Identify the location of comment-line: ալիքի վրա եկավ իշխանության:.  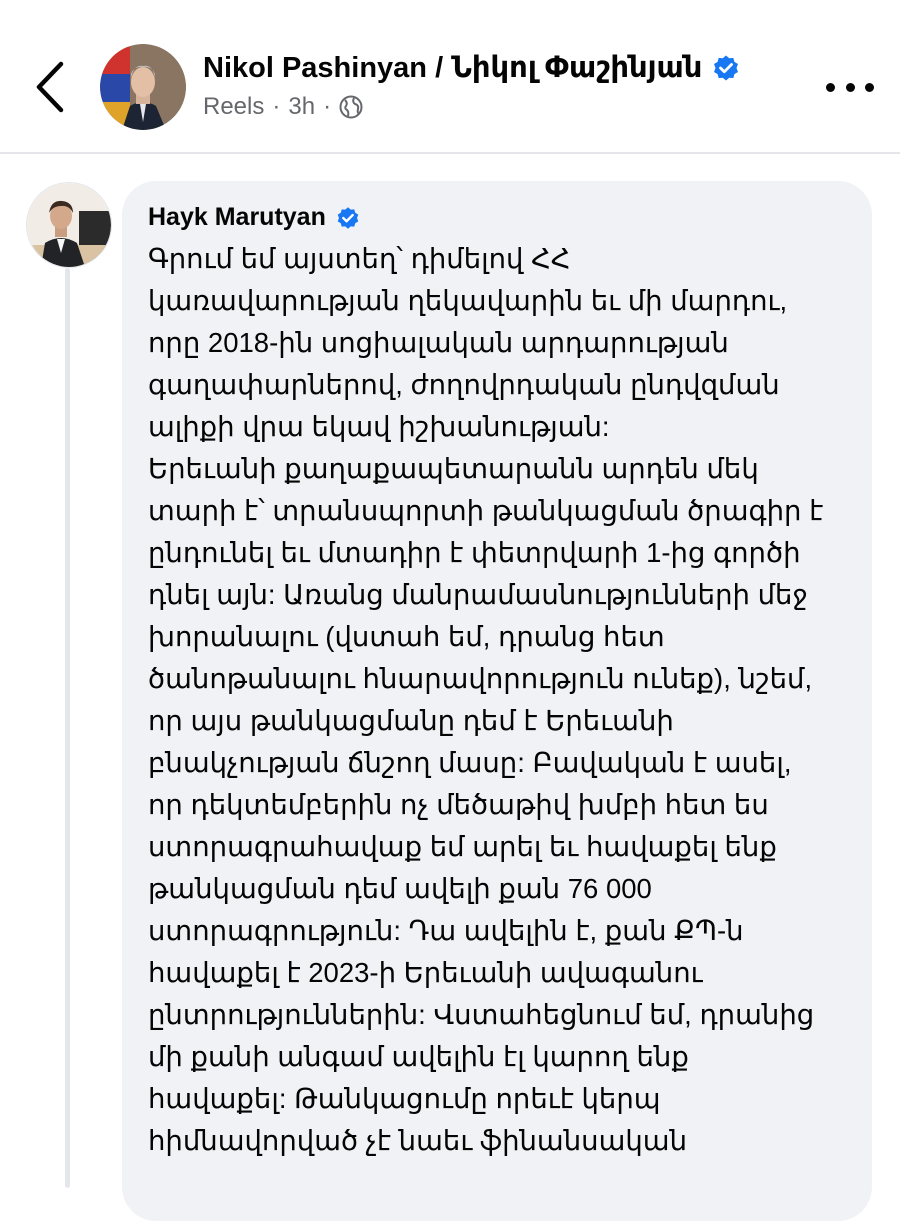
(379, 426).